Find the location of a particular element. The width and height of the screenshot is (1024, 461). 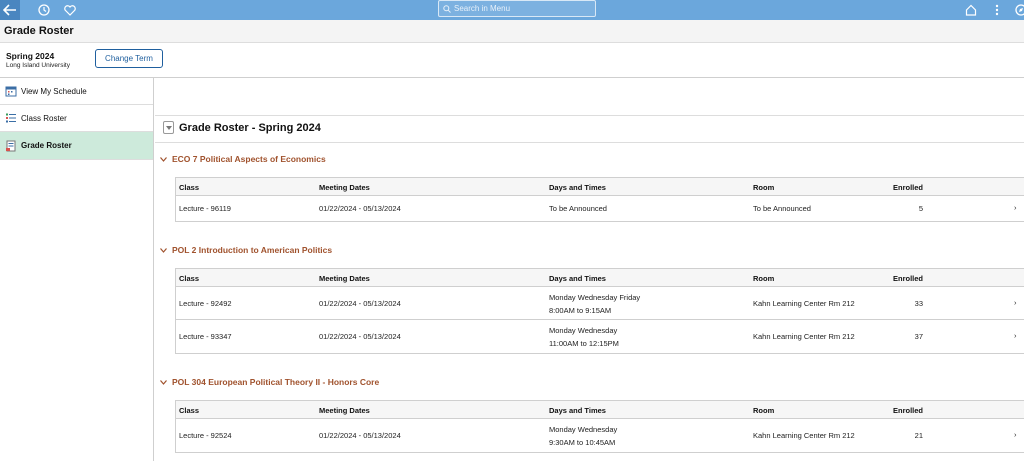

cell-class: Lecture - 92492 is located at coordinates (205, 303).